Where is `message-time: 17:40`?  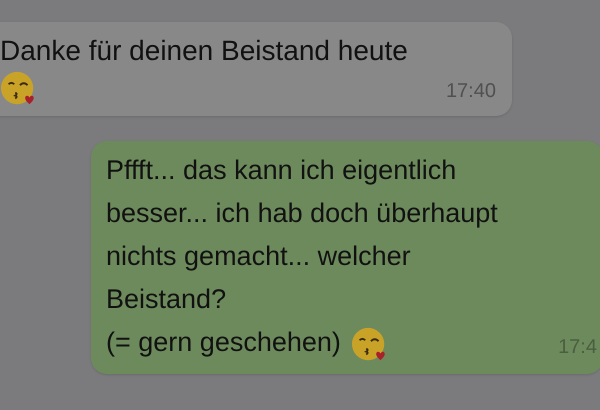
message-time: 17:40 is located at coordinates (471, 91).